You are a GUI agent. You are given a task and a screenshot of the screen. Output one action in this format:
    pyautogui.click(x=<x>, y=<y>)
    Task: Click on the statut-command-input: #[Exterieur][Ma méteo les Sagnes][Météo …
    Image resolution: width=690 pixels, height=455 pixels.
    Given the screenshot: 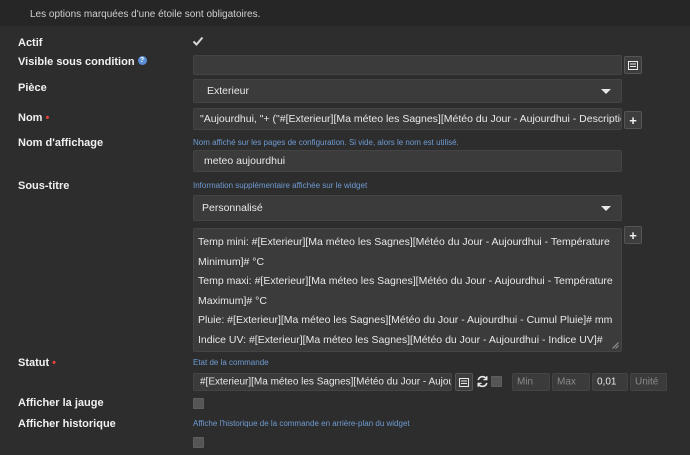 What is the action you would take?
    pyautogui.click(x=322, y=382)
    